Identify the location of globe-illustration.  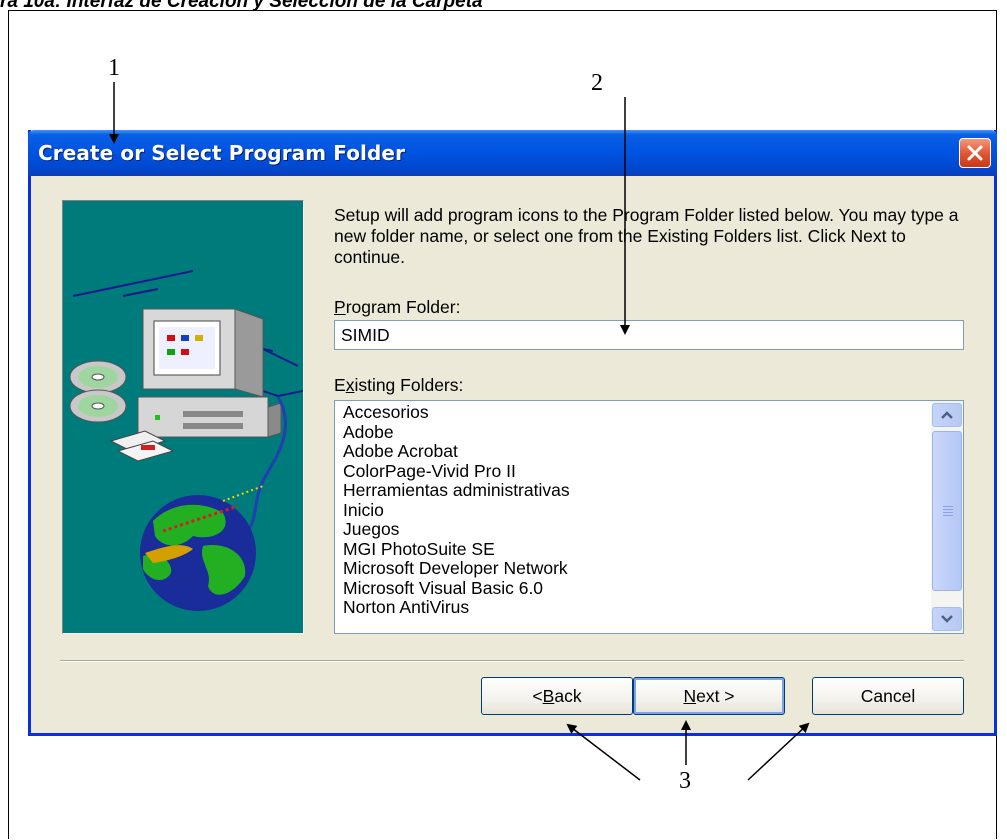
(202, 548).